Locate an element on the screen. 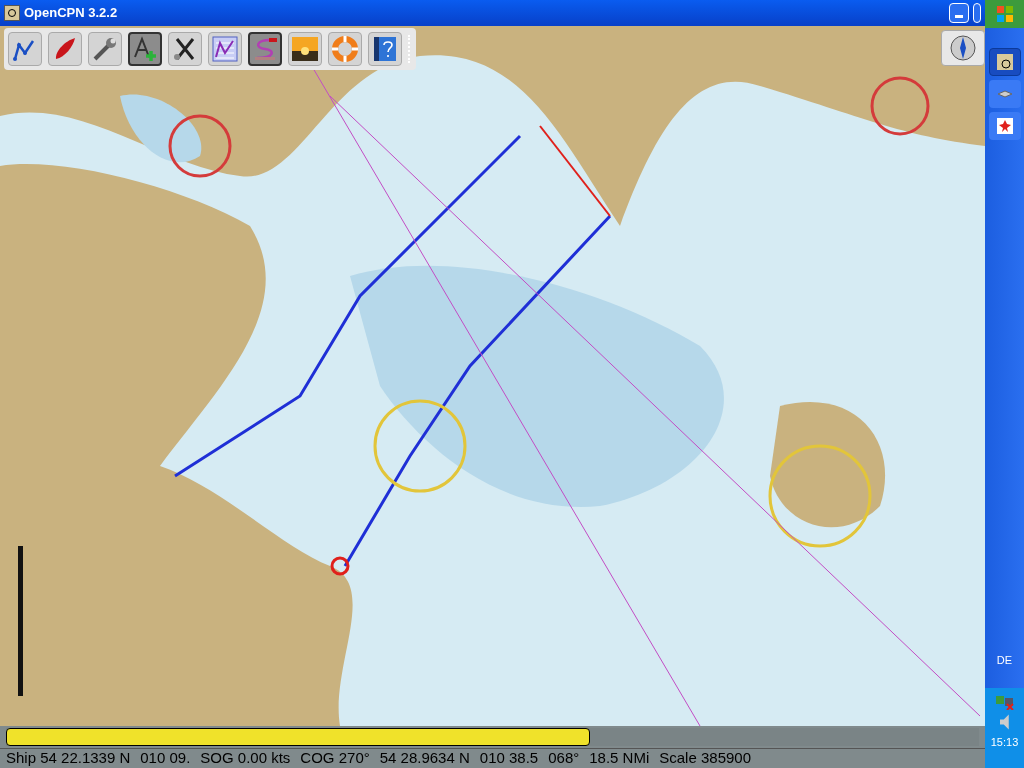  wrench-icon is located at coordinates (105, 49).